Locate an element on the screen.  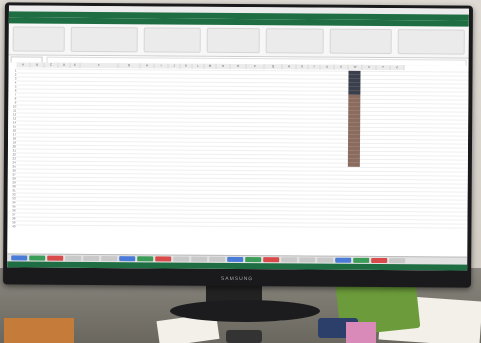
column-header: M is located at coordinates (210, 66).